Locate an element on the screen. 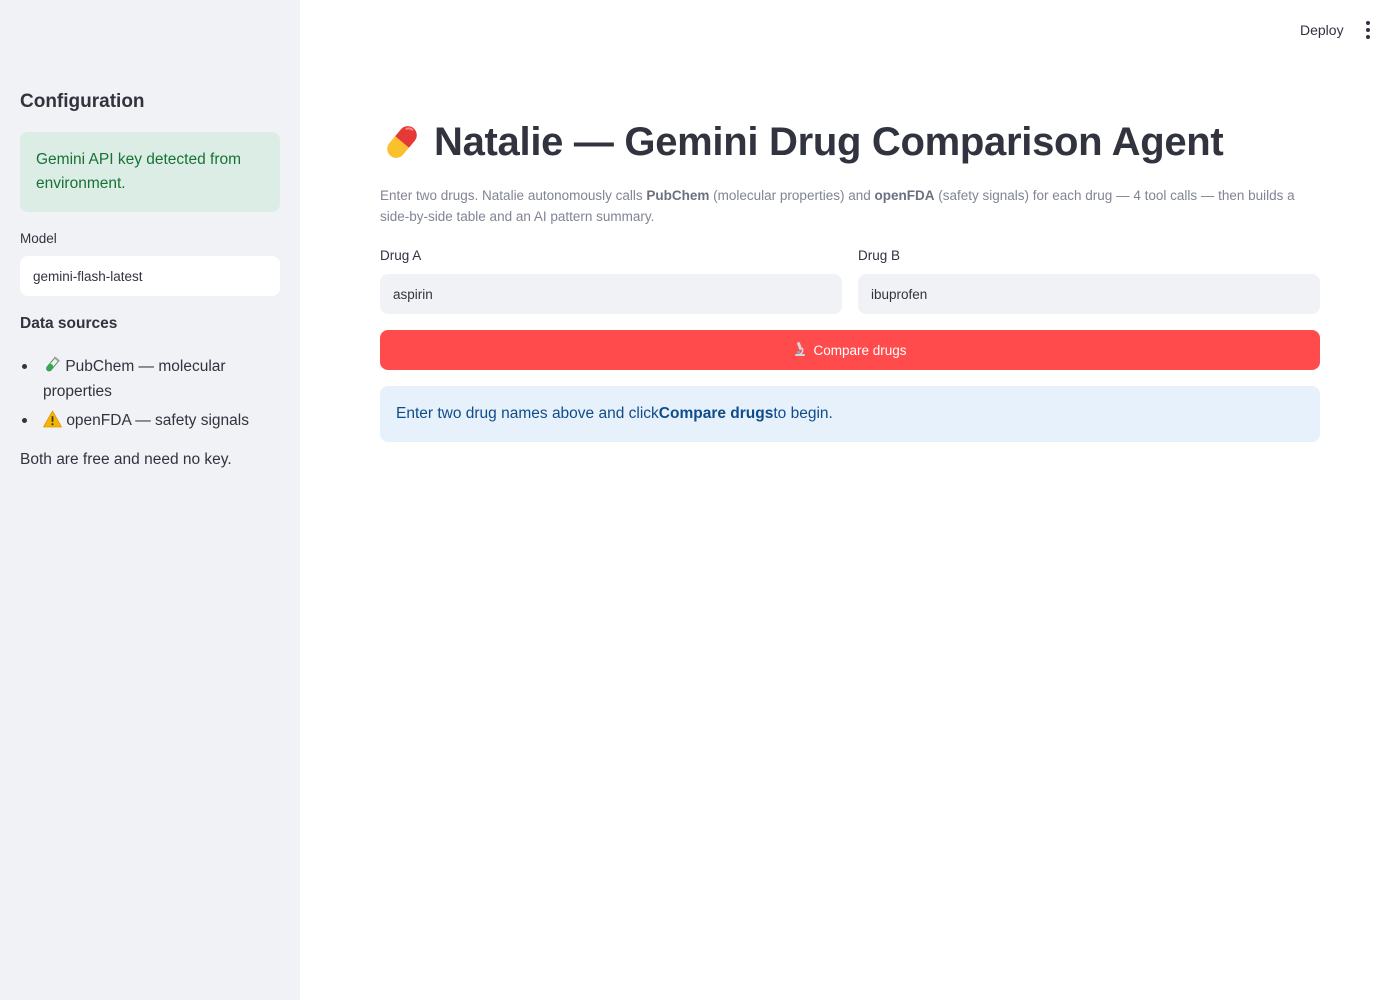 The height and width of the screenshot is (1000, 1400). drug-b-label: Drug B is located at coordinates (879, 255).